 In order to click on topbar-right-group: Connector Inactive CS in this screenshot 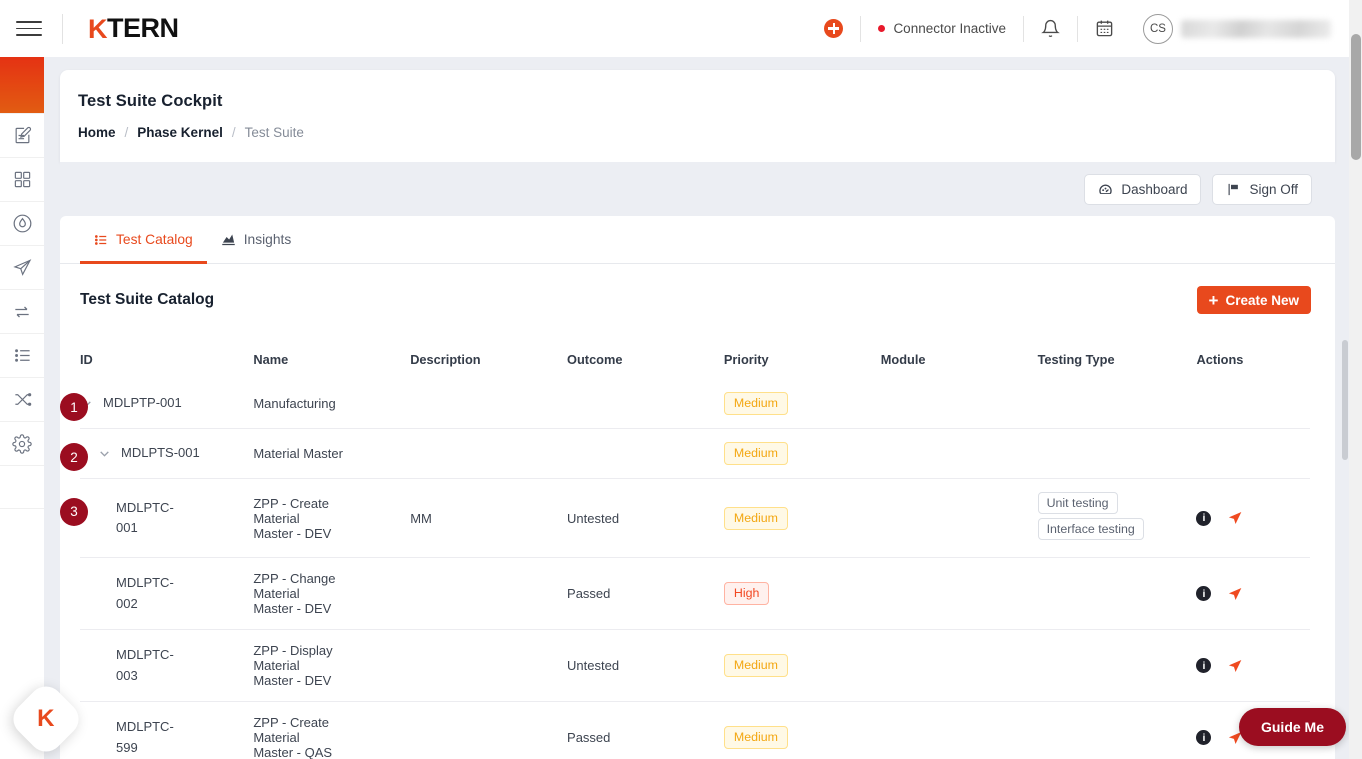, I will do `click(1084, 28)`.